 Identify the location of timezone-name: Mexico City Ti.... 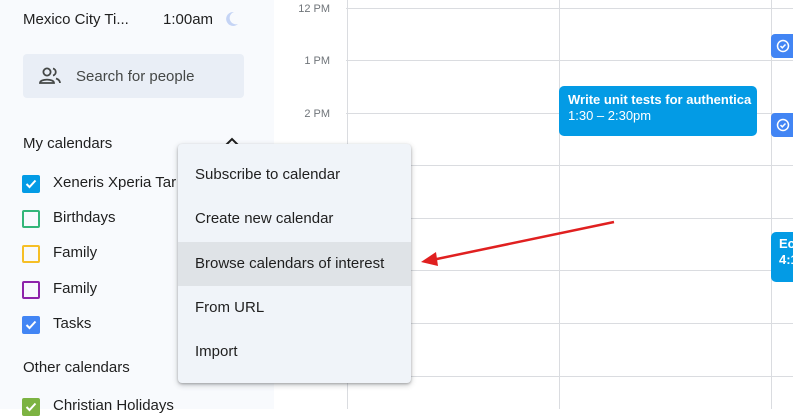
(76, 19).